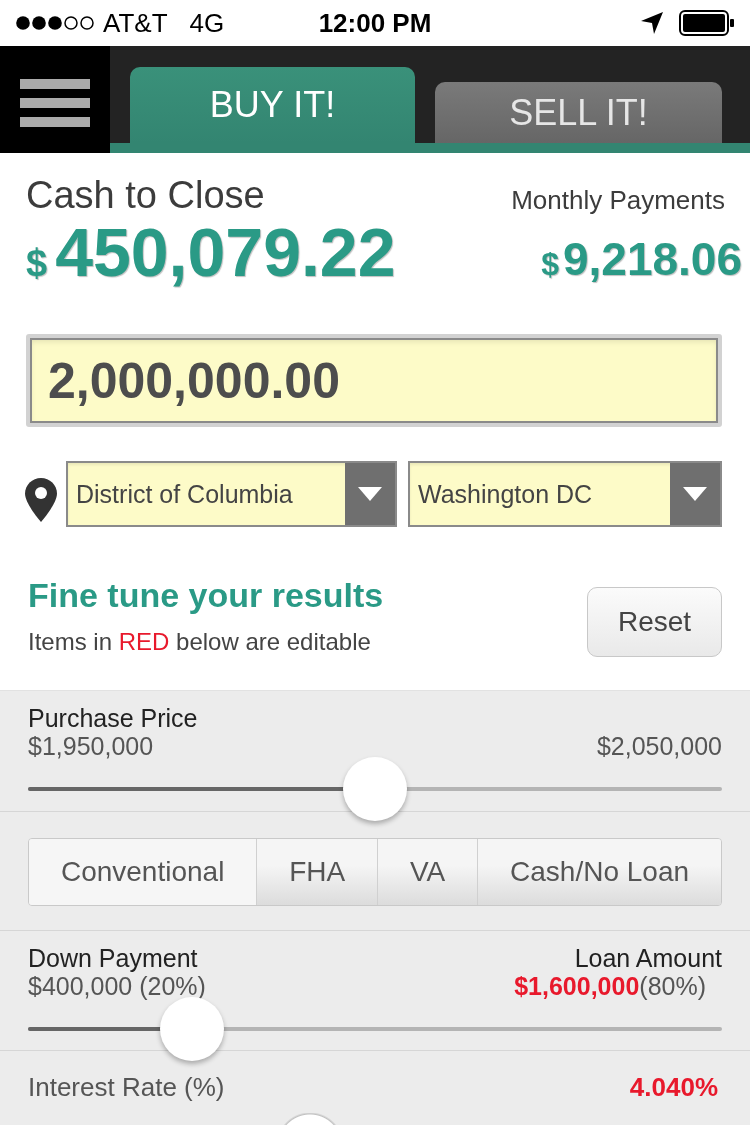 The image size is (750, 1125). Describe the element at coordinates (272, 105) in the screenshot. I see `tab: BUY IT!` at that location.